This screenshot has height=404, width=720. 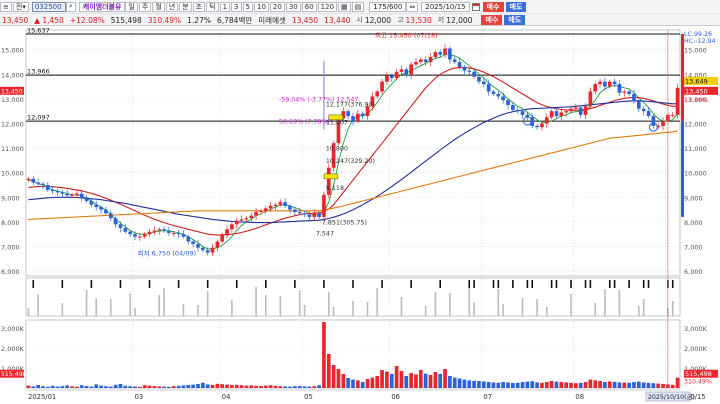 I want to click on volume-value: 515,498, so click(x=126, y=20).